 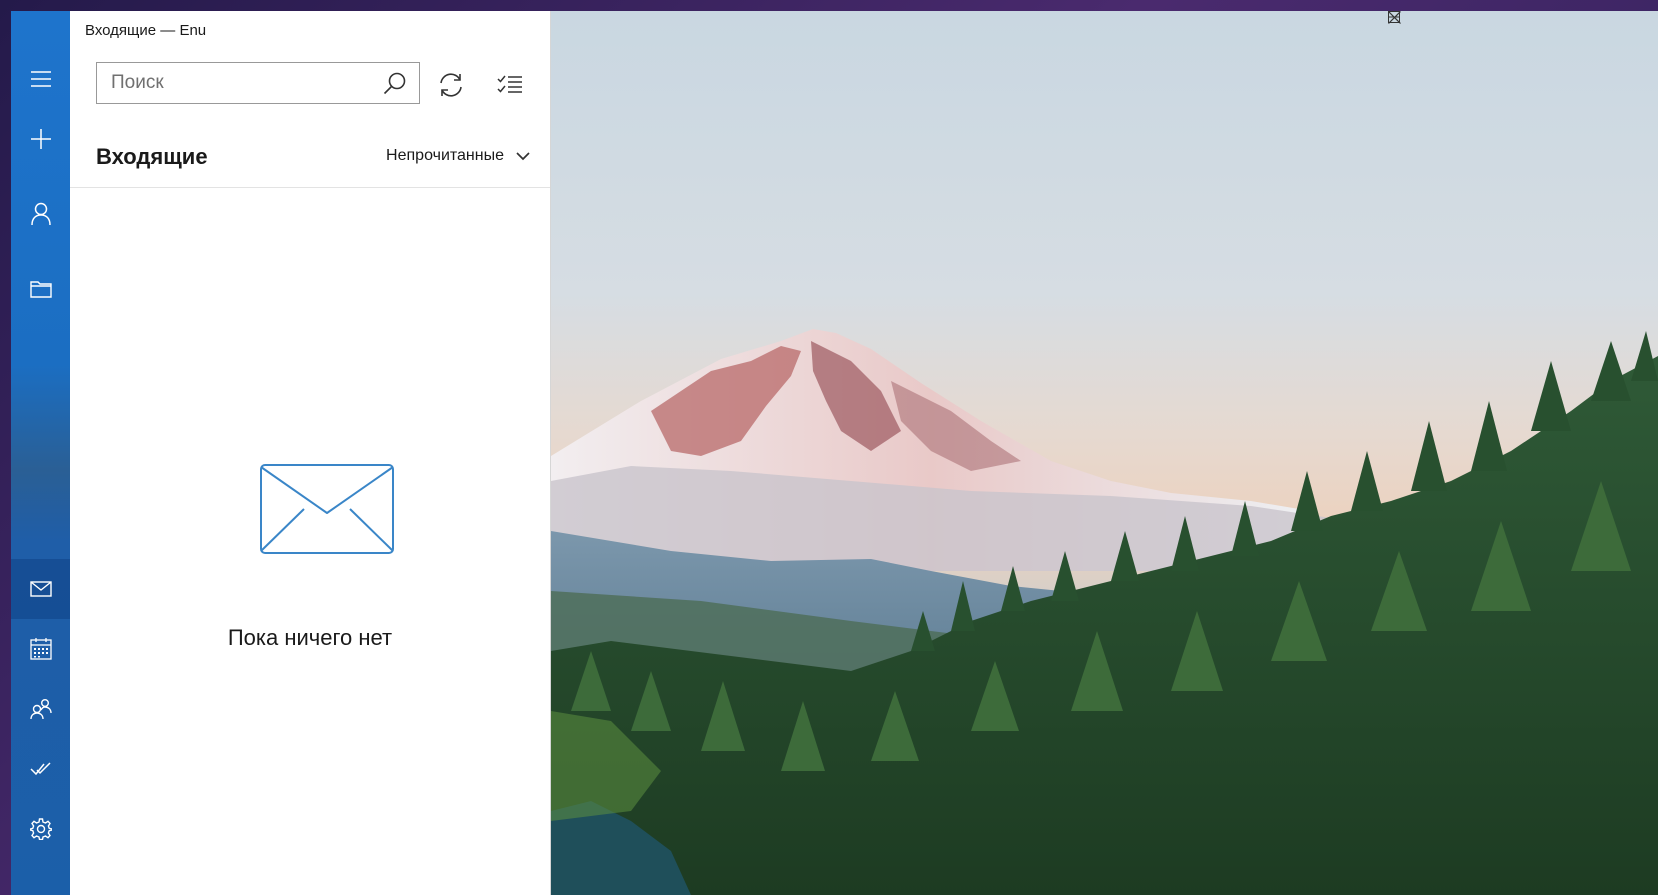 I want to click on mail-button, so click(x=40, y=589).